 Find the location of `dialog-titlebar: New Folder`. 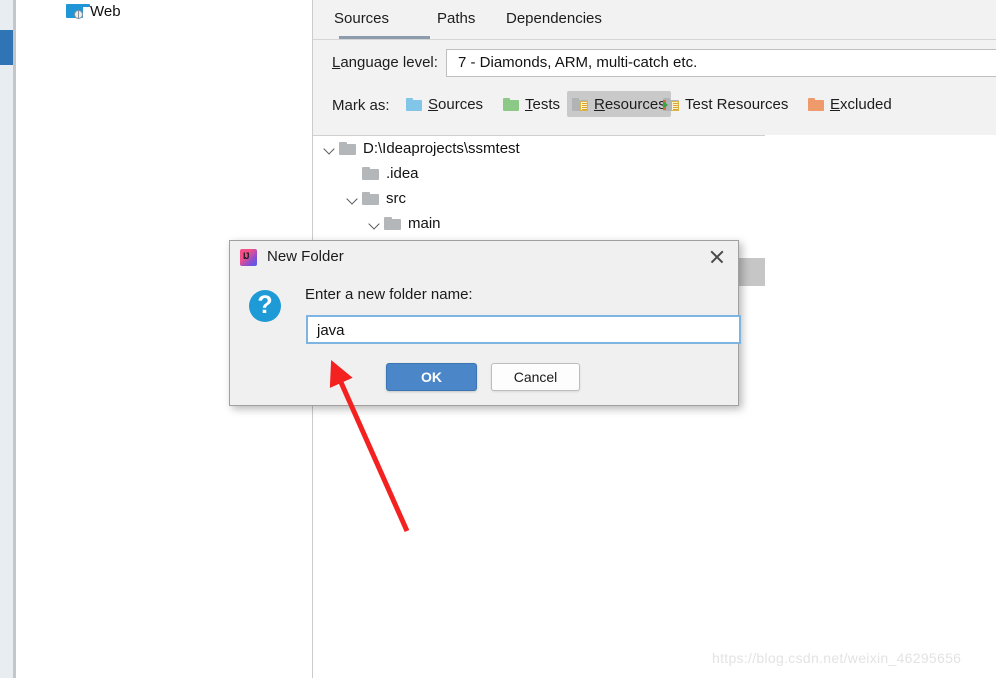

dialog-titlebar: New Folder is located at coordinates (484, 257).